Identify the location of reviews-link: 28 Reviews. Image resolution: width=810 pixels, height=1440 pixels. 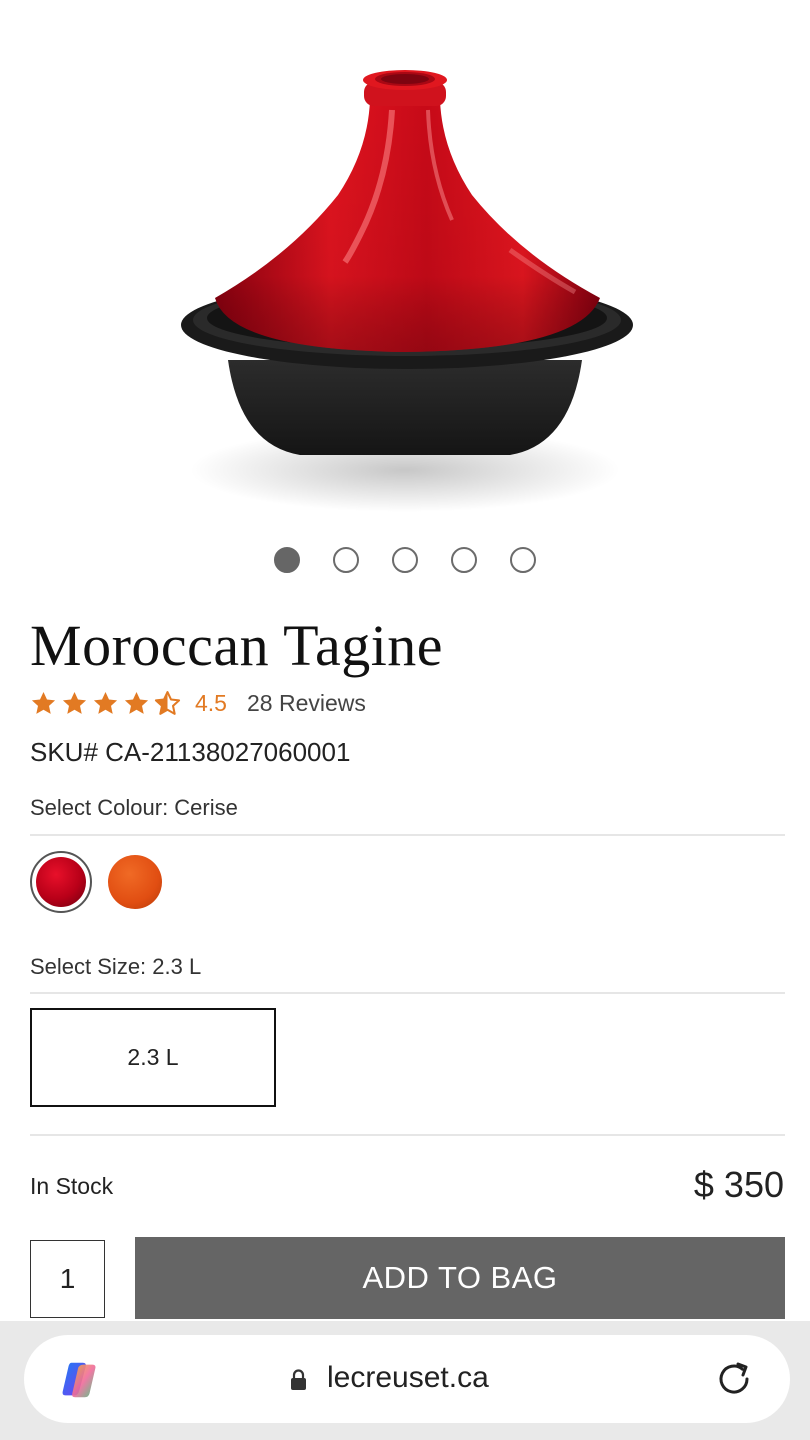
(306, 703).